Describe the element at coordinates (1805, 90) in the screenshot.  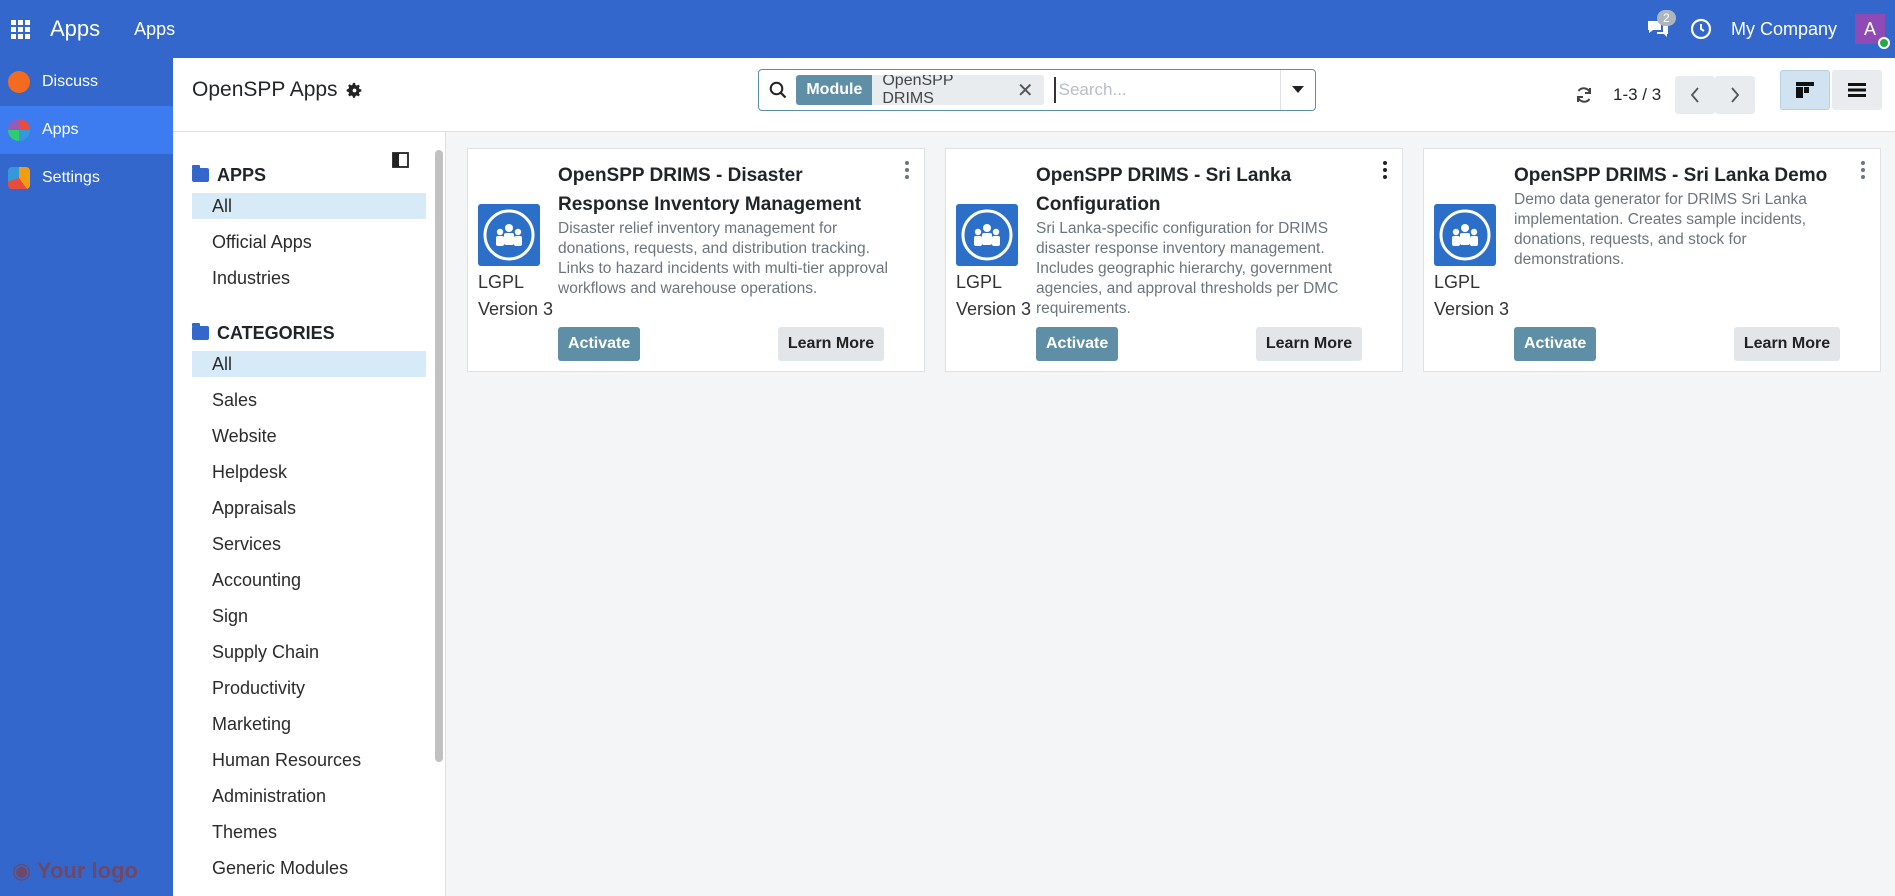
I see `kanban-view-button` at that location.